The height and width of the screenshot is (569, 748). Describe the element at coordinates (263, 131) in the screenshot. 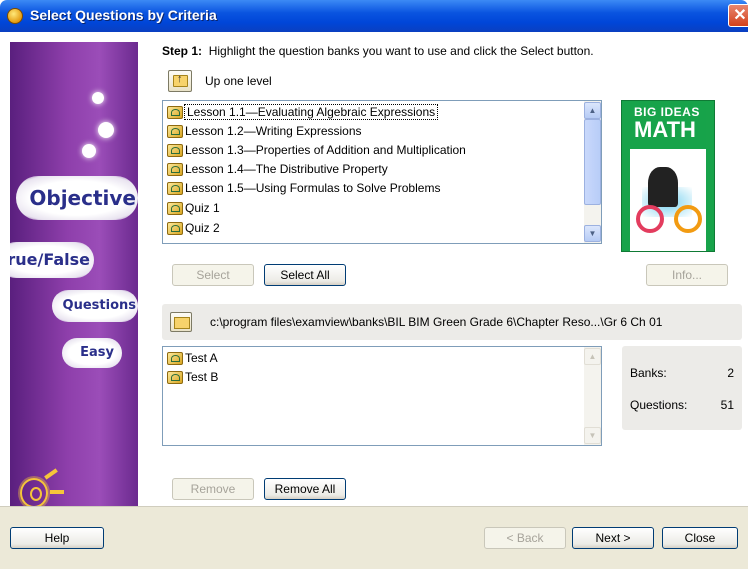

I see `list-item: Lesson 1.2—Writing Expressions` at that location.